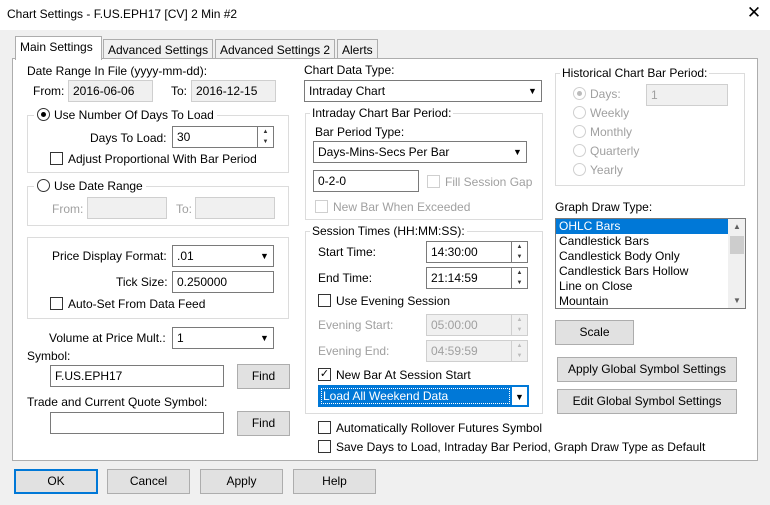 The image size is (770, 505). What do you see at coordinates (43, 185) in the screenshot?
I see `use-date-range-radio` at bounding box center [43, 185].